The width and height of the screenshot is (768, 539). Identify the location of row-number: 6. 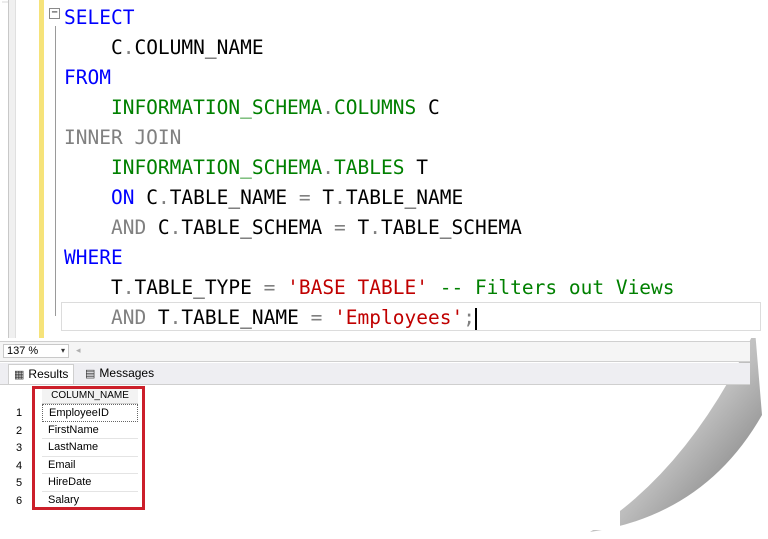
(15, 502).